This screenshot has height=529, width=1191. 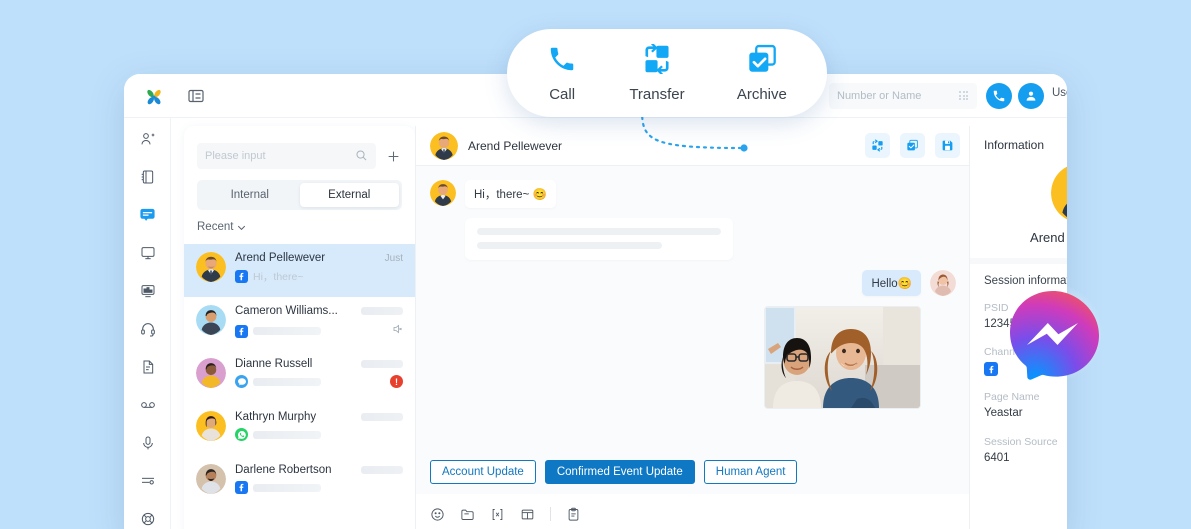 I want to click on sidebar-item-presence, so click(x=147, y=255).